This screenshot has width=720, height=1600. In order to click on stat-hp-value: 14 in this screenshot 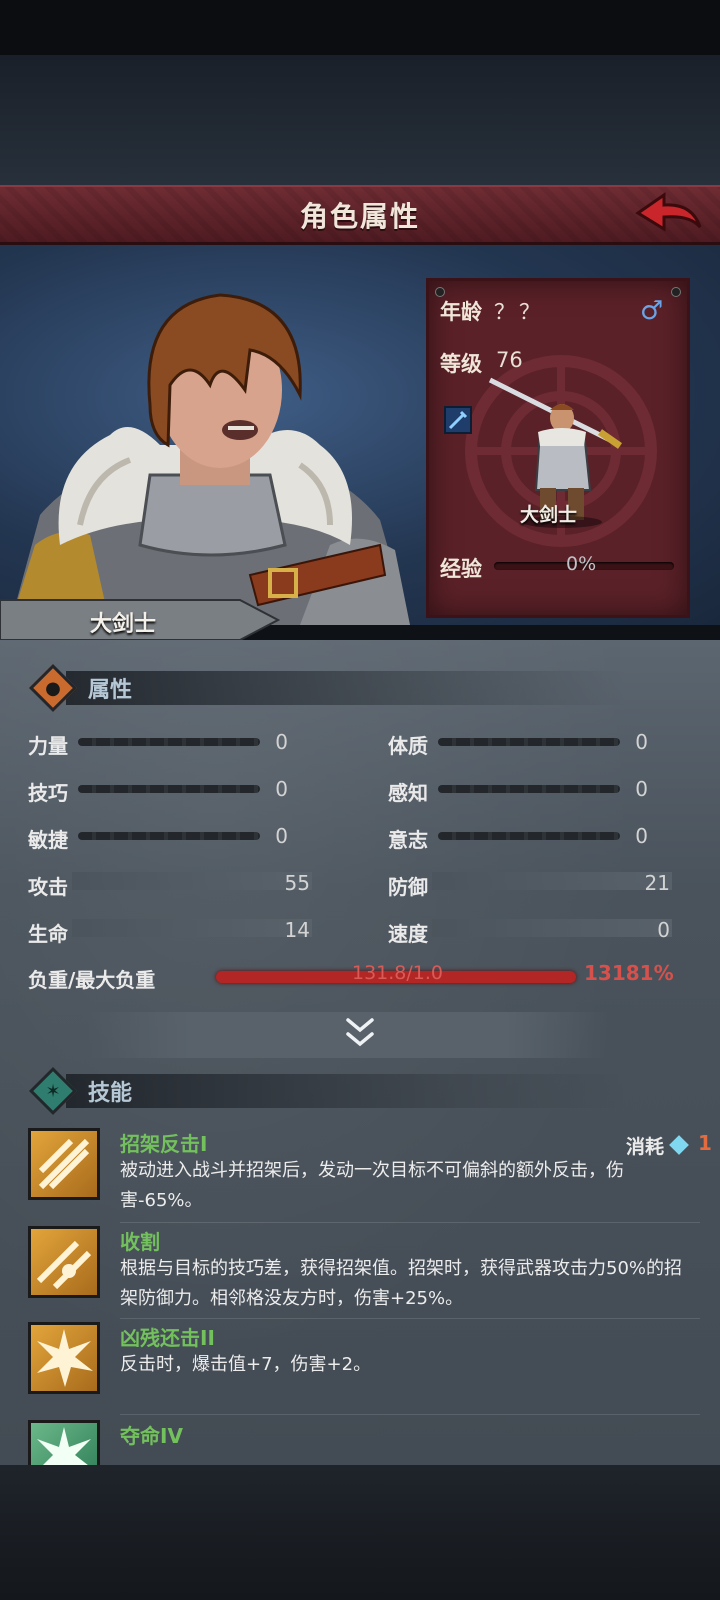, I will do `click(297, 930)`.